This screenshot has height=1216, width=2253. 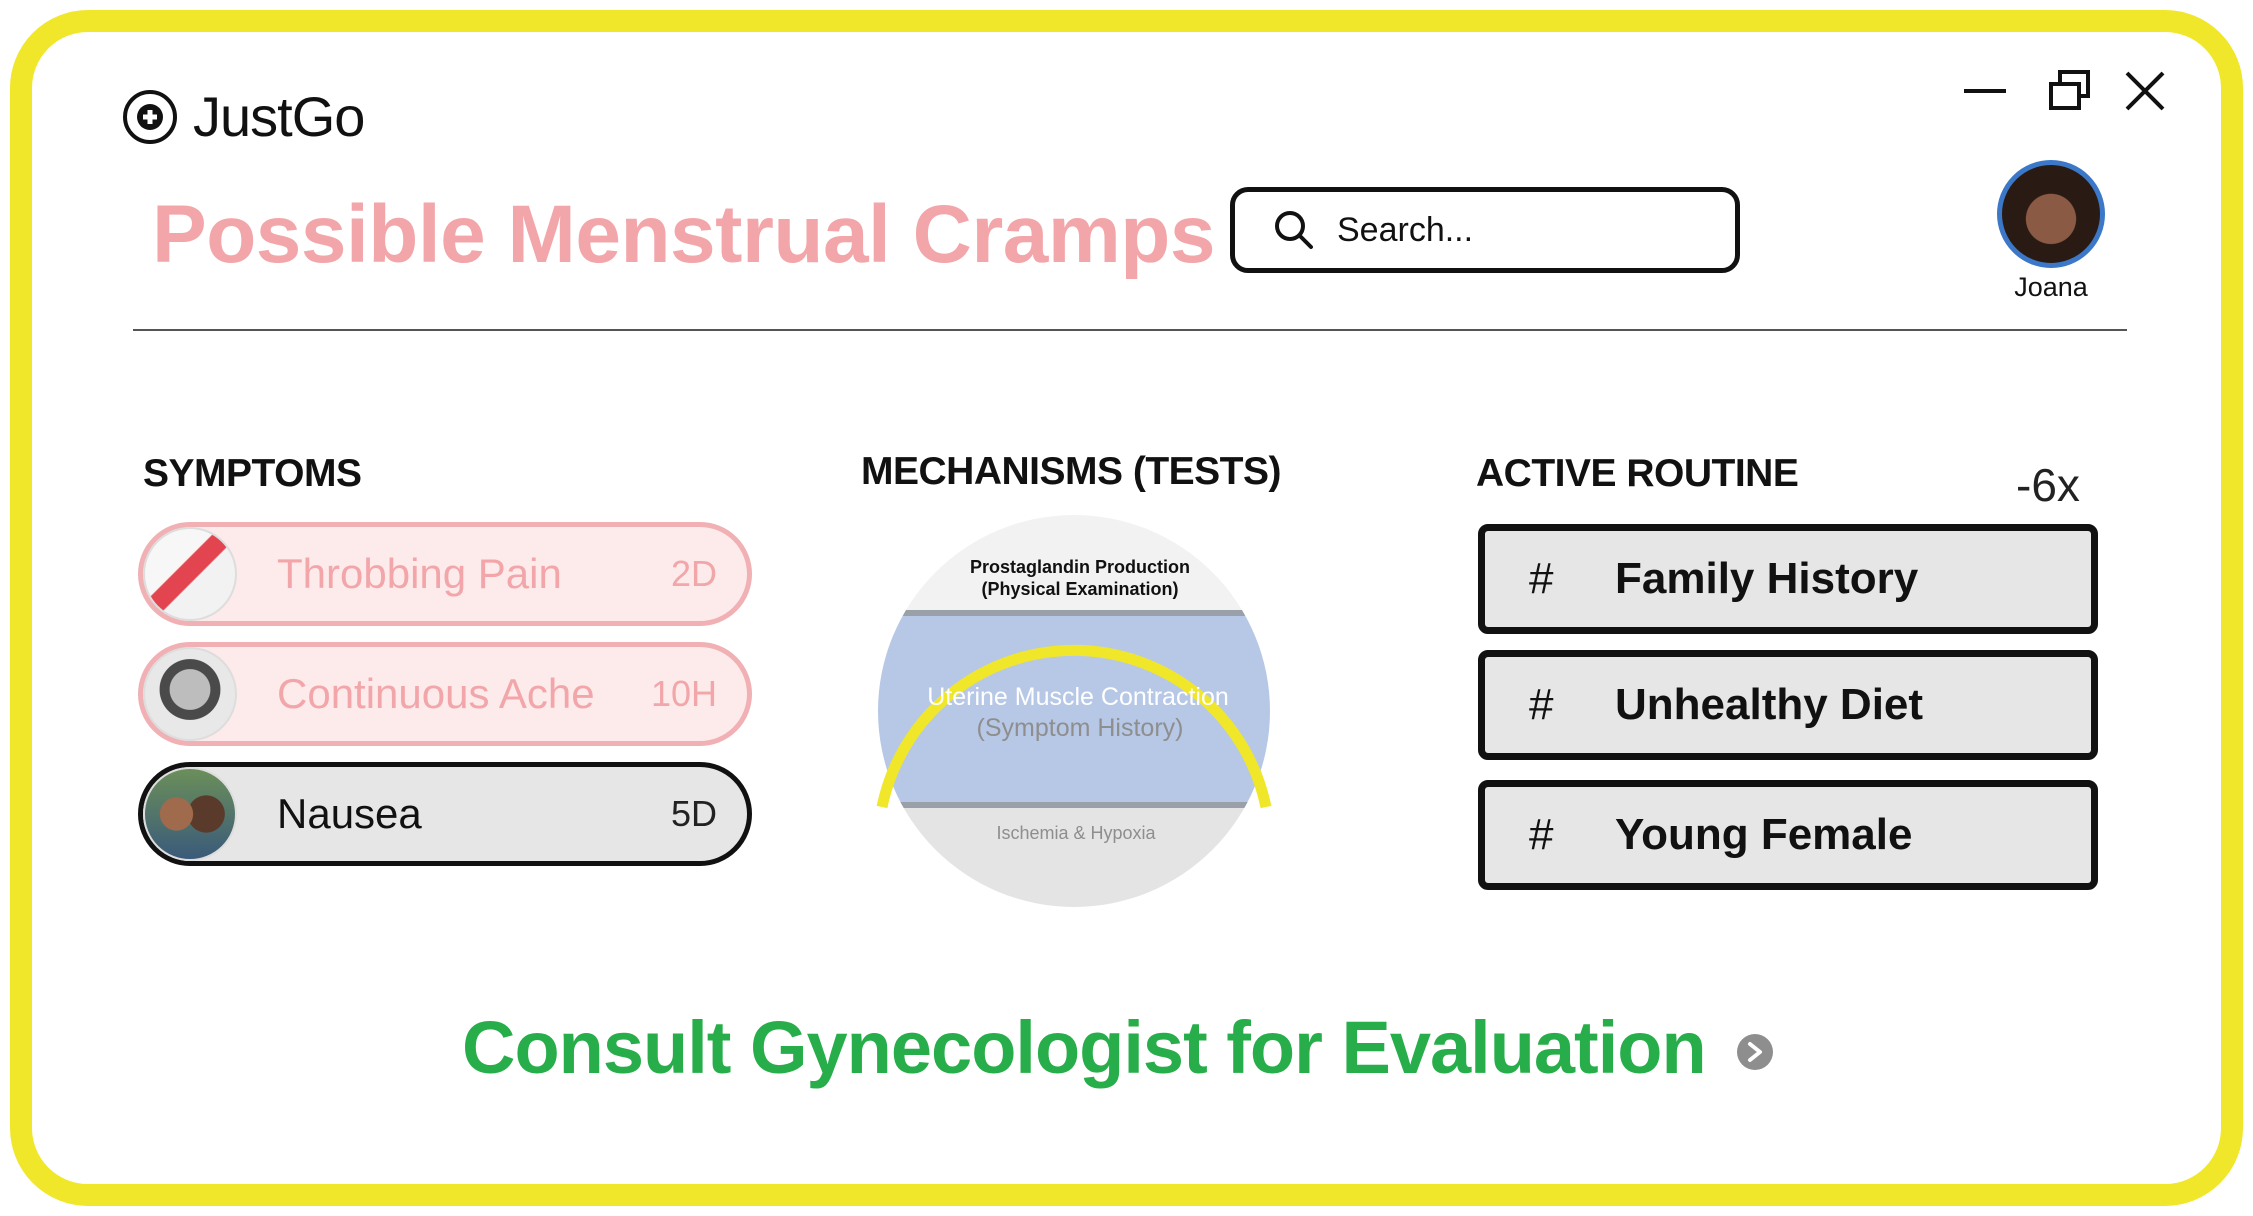 I want to click on routine-item-young-female: # Young Female, so click(x=1788, y=835).